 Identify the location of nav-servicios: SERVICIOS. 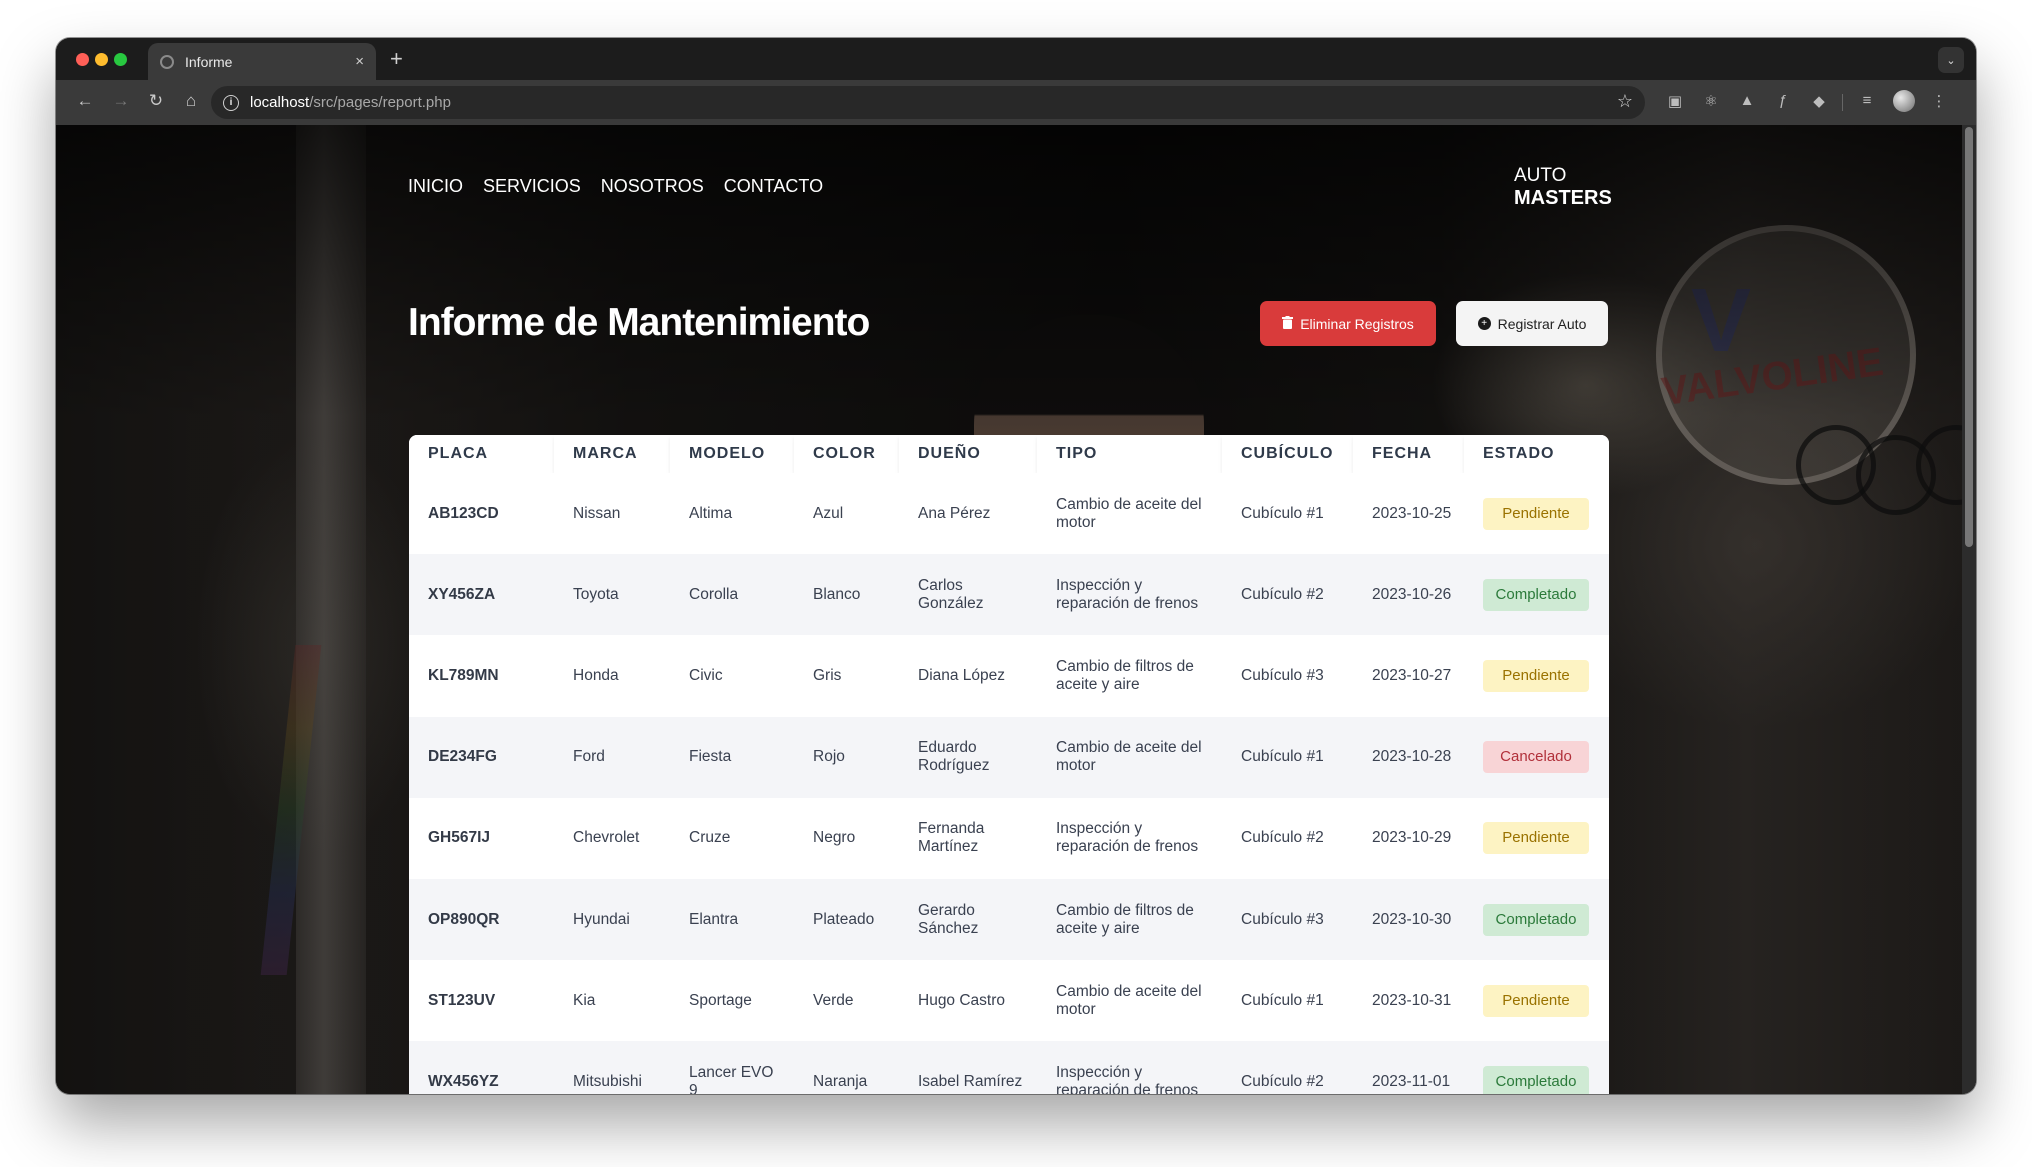
(532, 186).